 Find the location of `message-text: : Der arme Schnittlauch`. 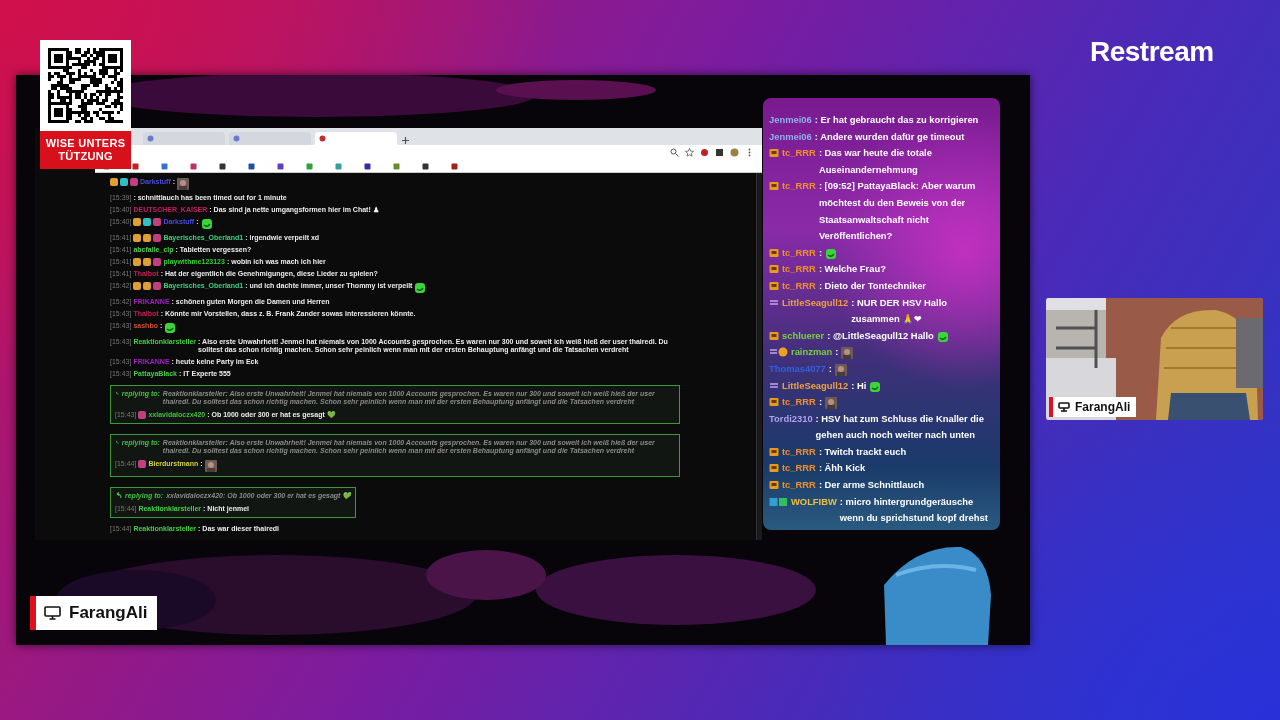

message-text: : Der arme Schnittlauch is located at coordinates (871, 485).